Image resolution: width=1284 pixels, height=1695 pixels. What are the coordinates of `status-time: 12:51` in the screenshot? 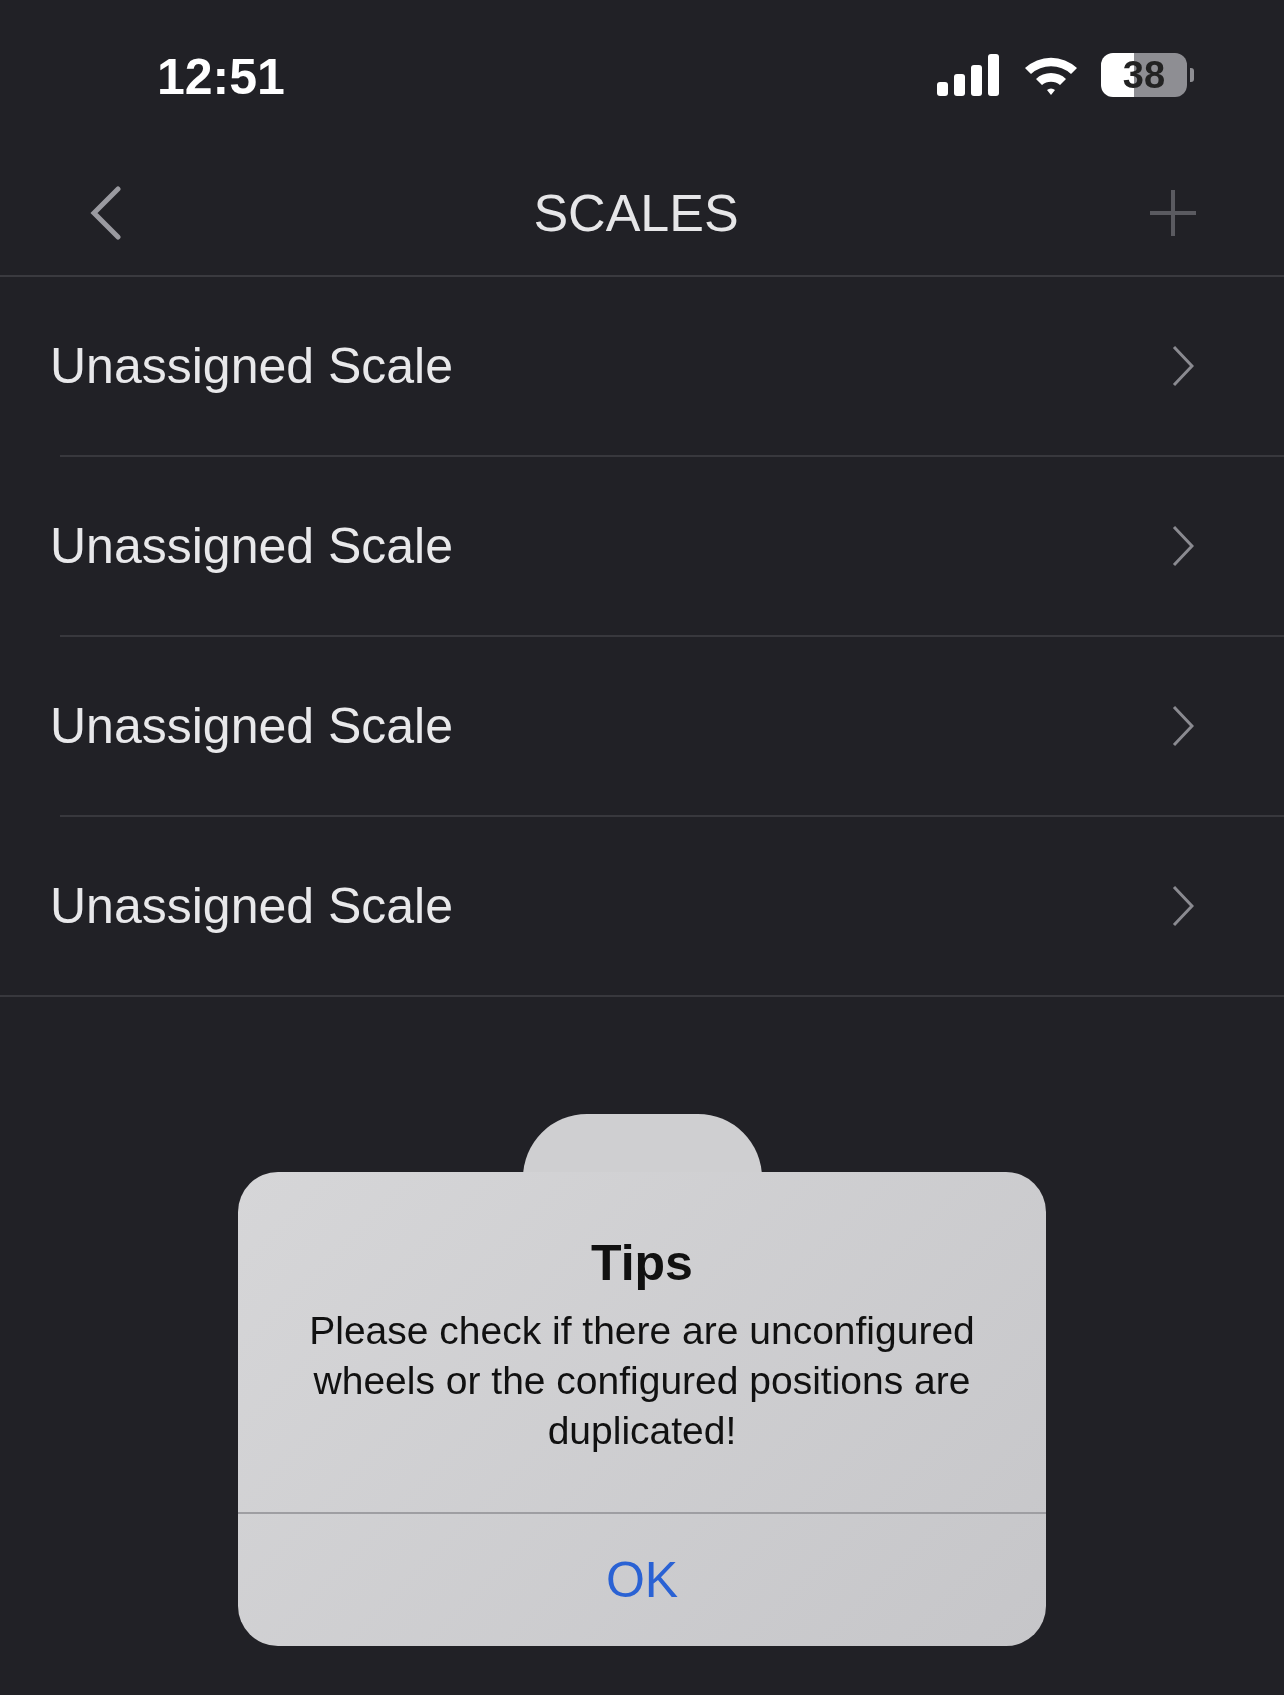 It's located at (221, 77).